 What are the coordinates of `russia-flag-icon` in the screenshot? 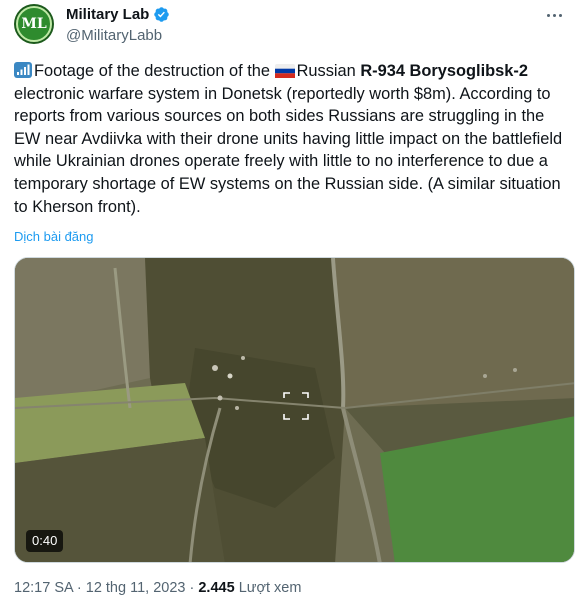 It's located at (284, 71).